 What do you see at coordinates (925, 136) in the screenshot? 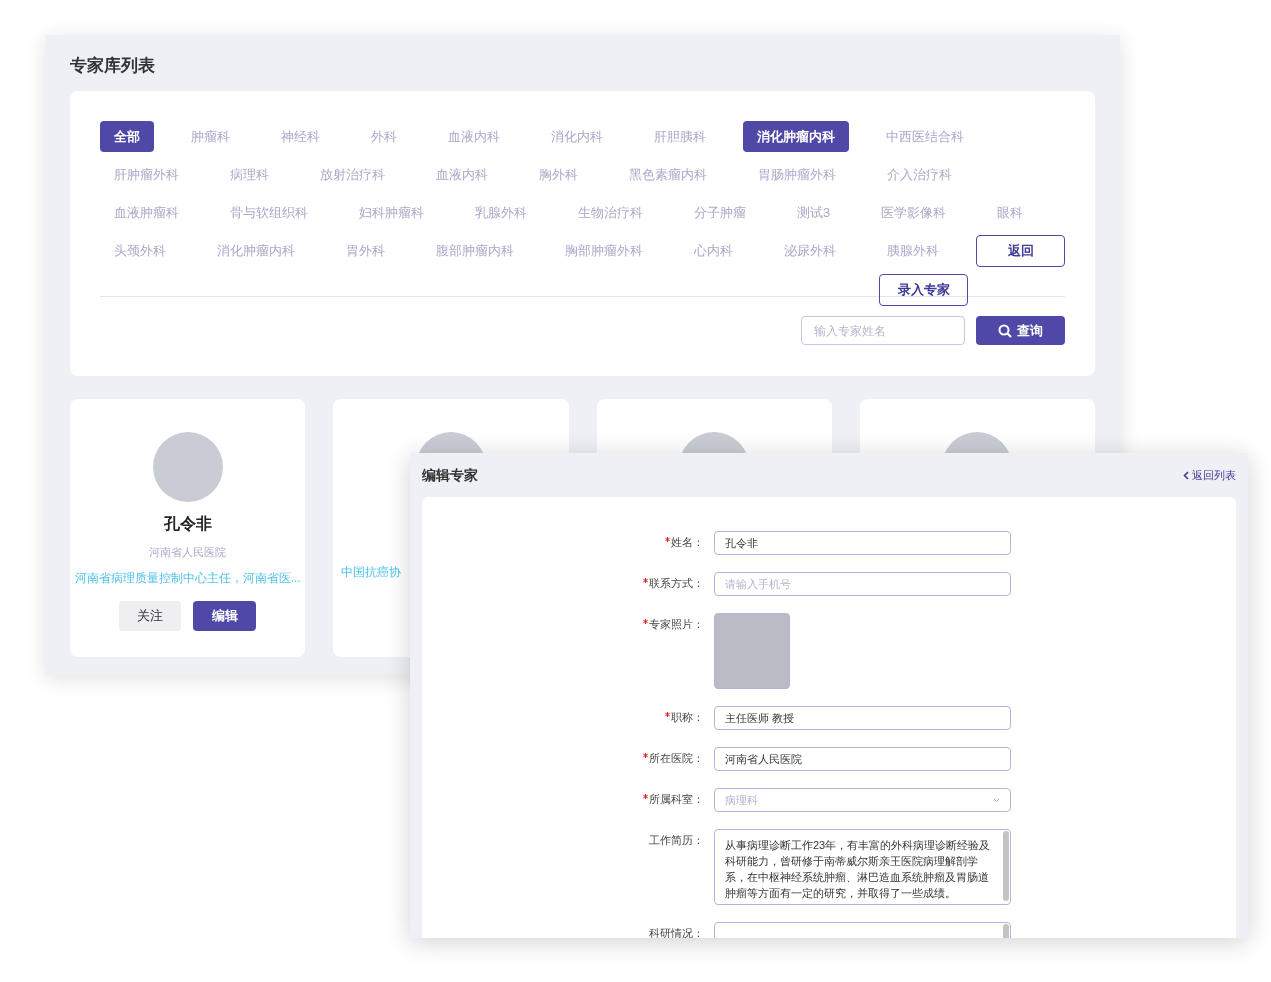
I see `department-tag: 中西医结合科` at bounding box center [925, 136].